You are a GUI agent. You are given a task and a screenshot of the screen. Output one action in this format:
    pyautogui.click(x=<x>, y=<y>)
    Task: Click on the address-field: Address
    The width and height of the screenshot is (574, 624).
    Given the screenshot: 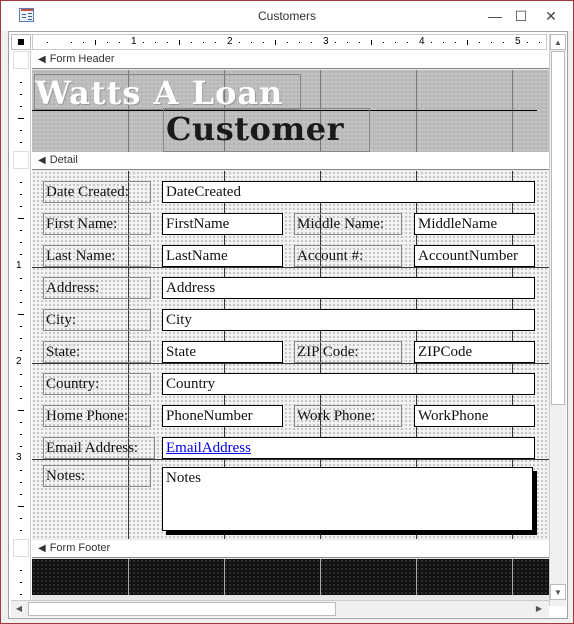 What is the action you would take?
    pyautogui.click(x=348, y=288)
    